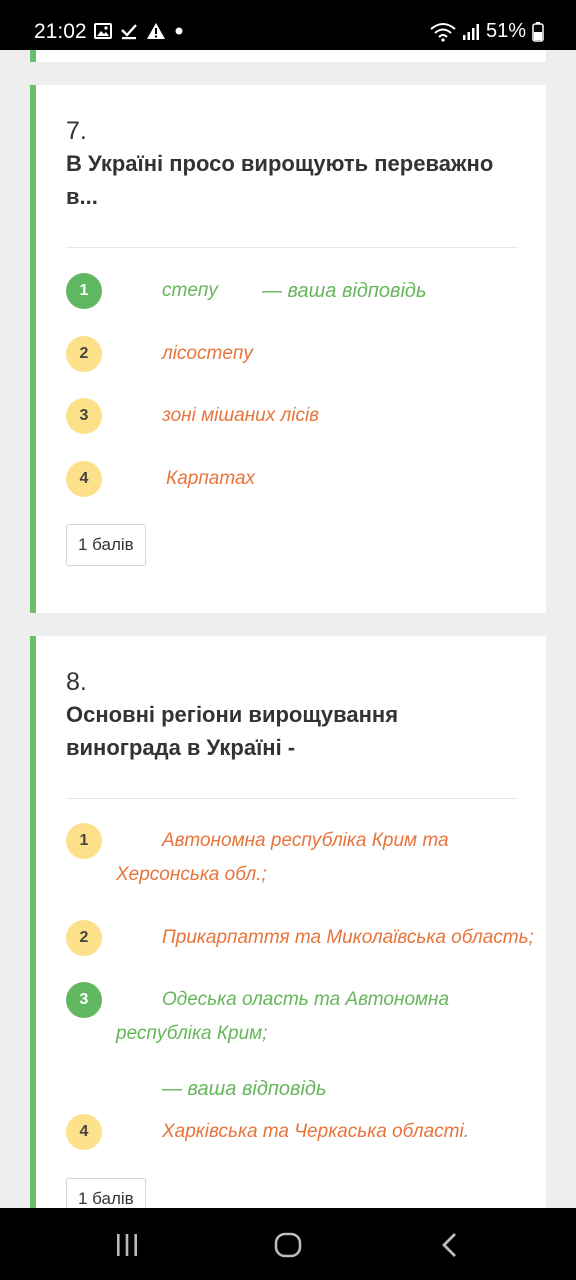 The width and height of the screenshot is (576, 1280). Describe the element at coordinates (84, 291) in the screenshot. I see `option-number-correct: 1` at that location.